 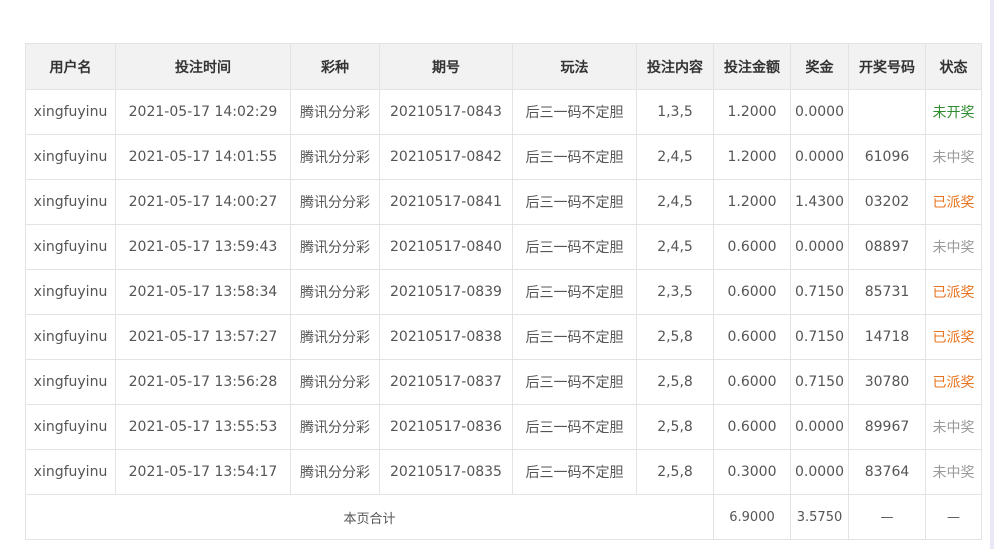 What do you see at coordinates (675, 112) in the screenshot?
I see `cell-bet-content: 1,3,5` at bounding box center [675, 112].